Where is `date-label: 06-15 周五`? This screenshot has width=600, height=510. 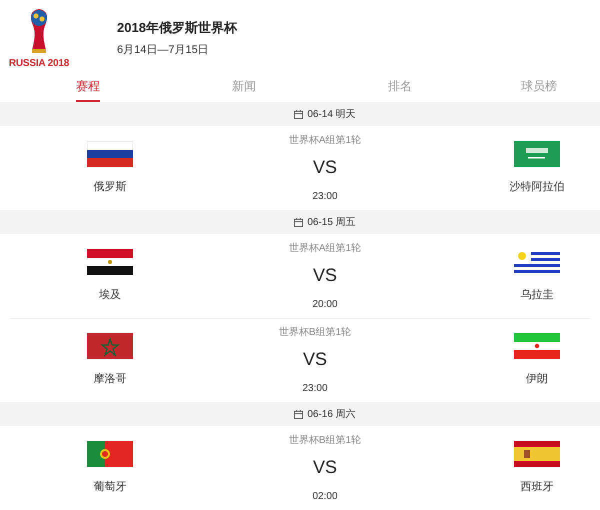
date-label: 06-15 周五 is located at coordinates (331, 223).